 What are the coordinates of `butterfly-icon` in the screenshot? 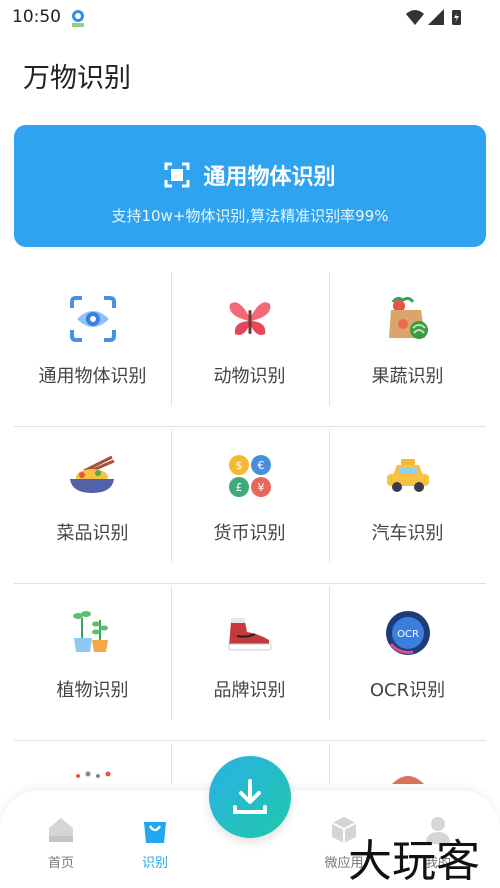 It's located at (249, 318).